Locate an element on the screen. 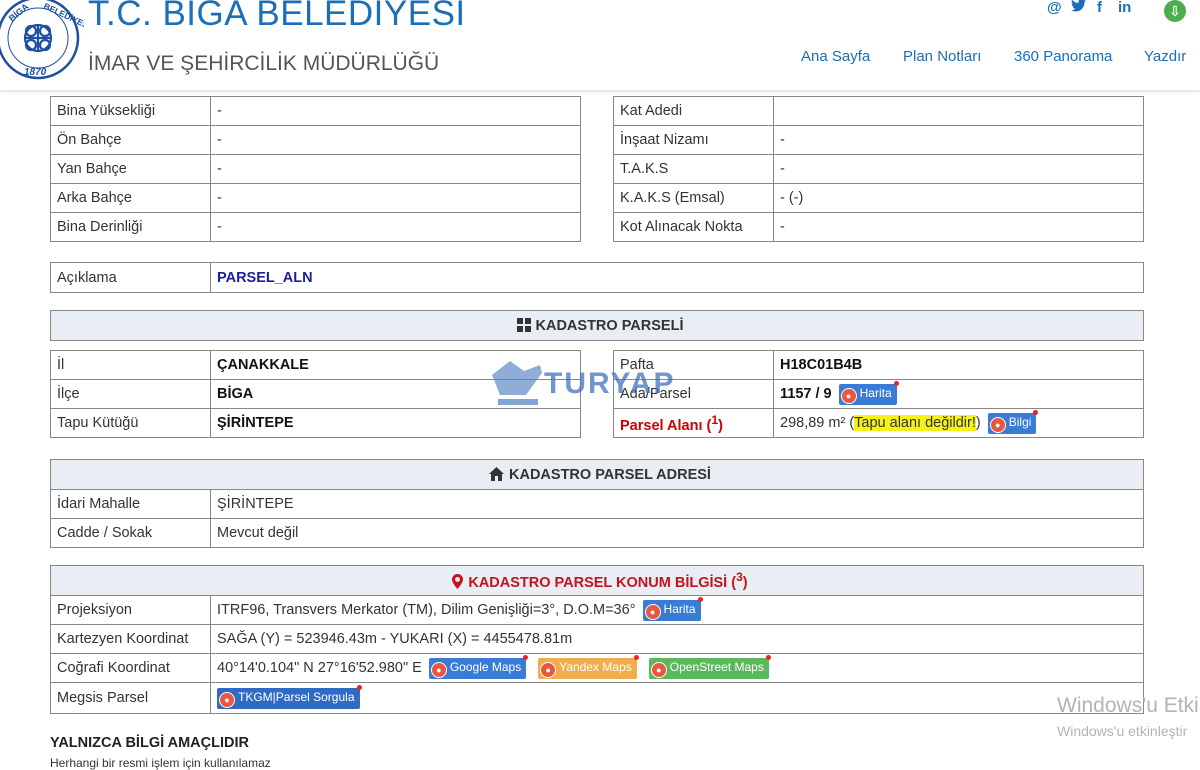 The image size is (1200, 770). row-label: Kat Adedi is located at coordinates (693, 111).